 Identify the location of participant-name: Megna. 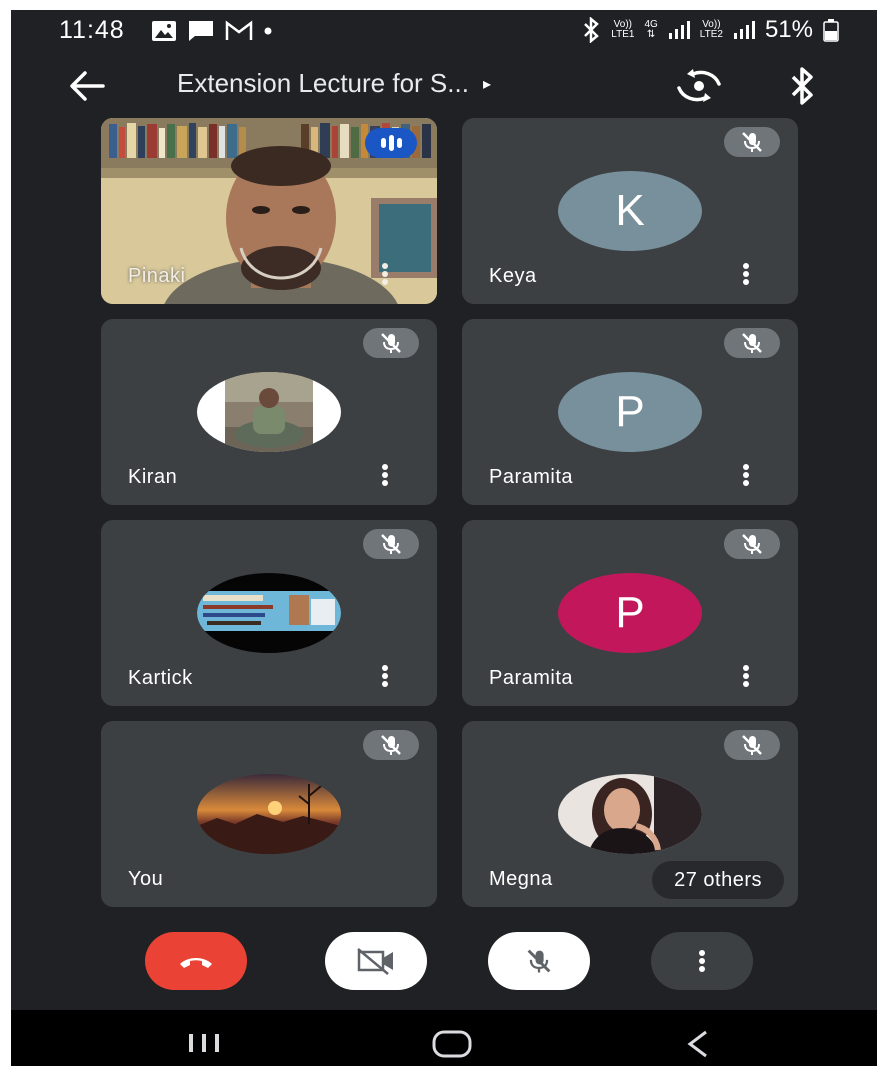
(521, 879).